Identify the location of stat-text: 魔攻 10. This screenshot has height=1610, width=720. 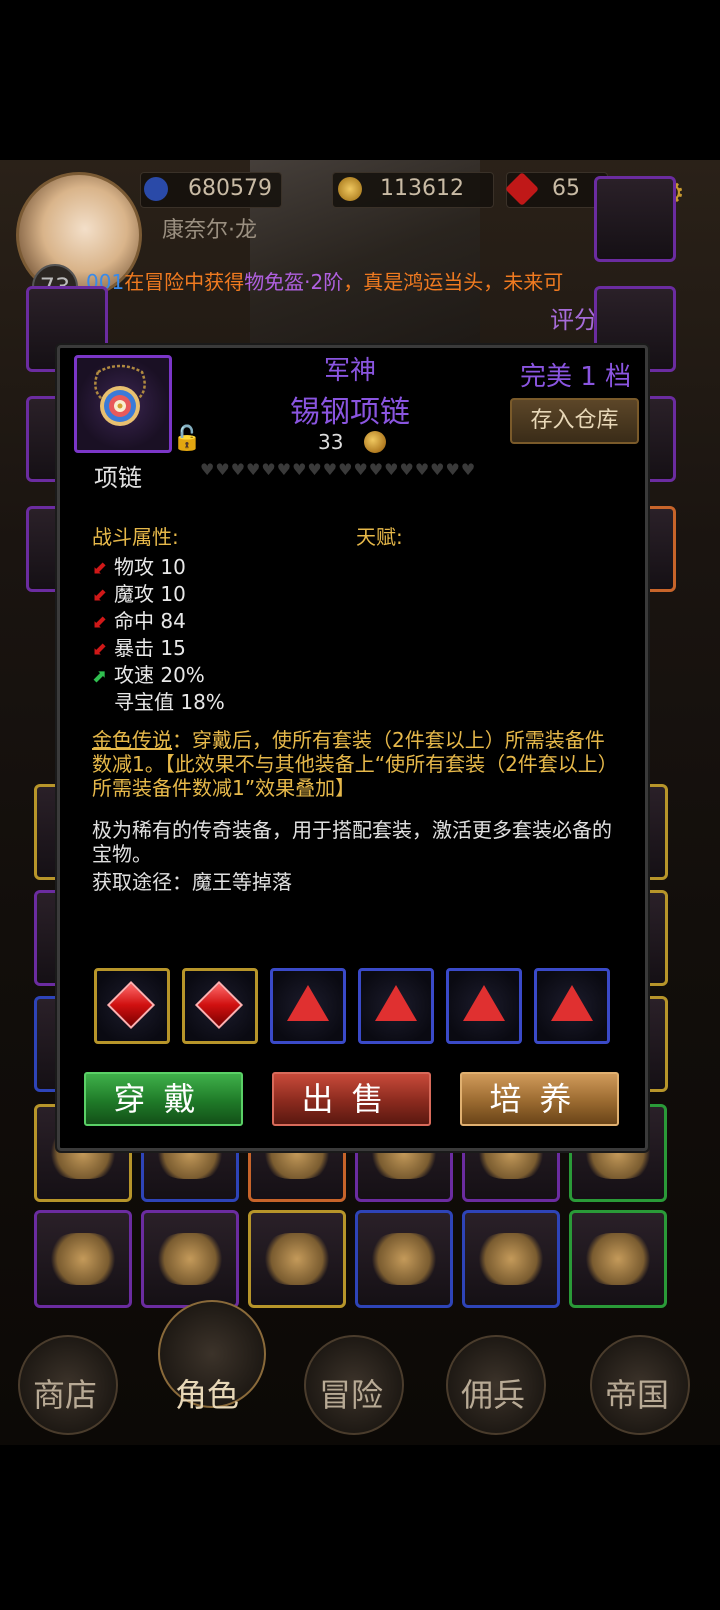
(150, 594).